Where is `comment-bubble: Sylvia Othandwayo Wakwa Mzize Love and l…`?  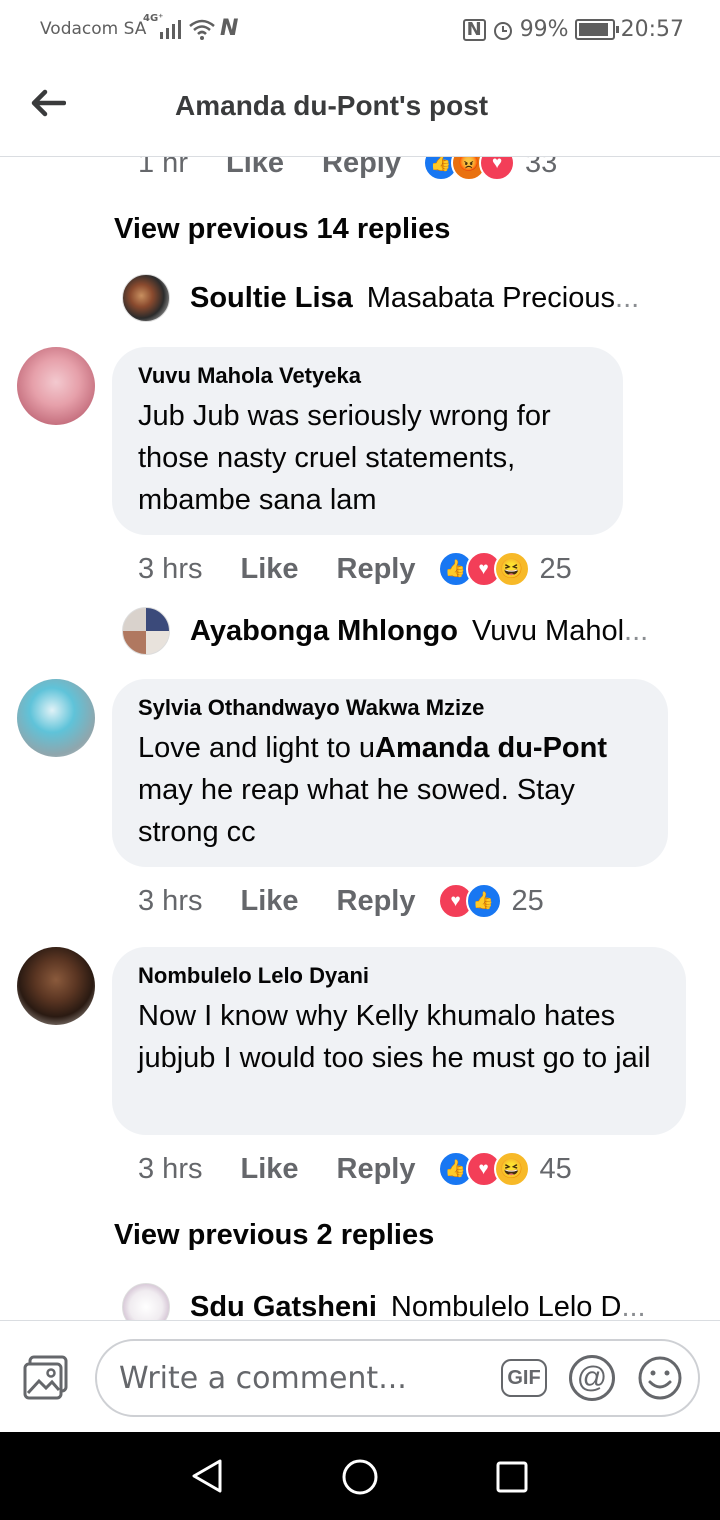 comment-bubble: Sylvia Othandwayo Wakwa Mzize Love and l… is located at coordinates (390, 773).